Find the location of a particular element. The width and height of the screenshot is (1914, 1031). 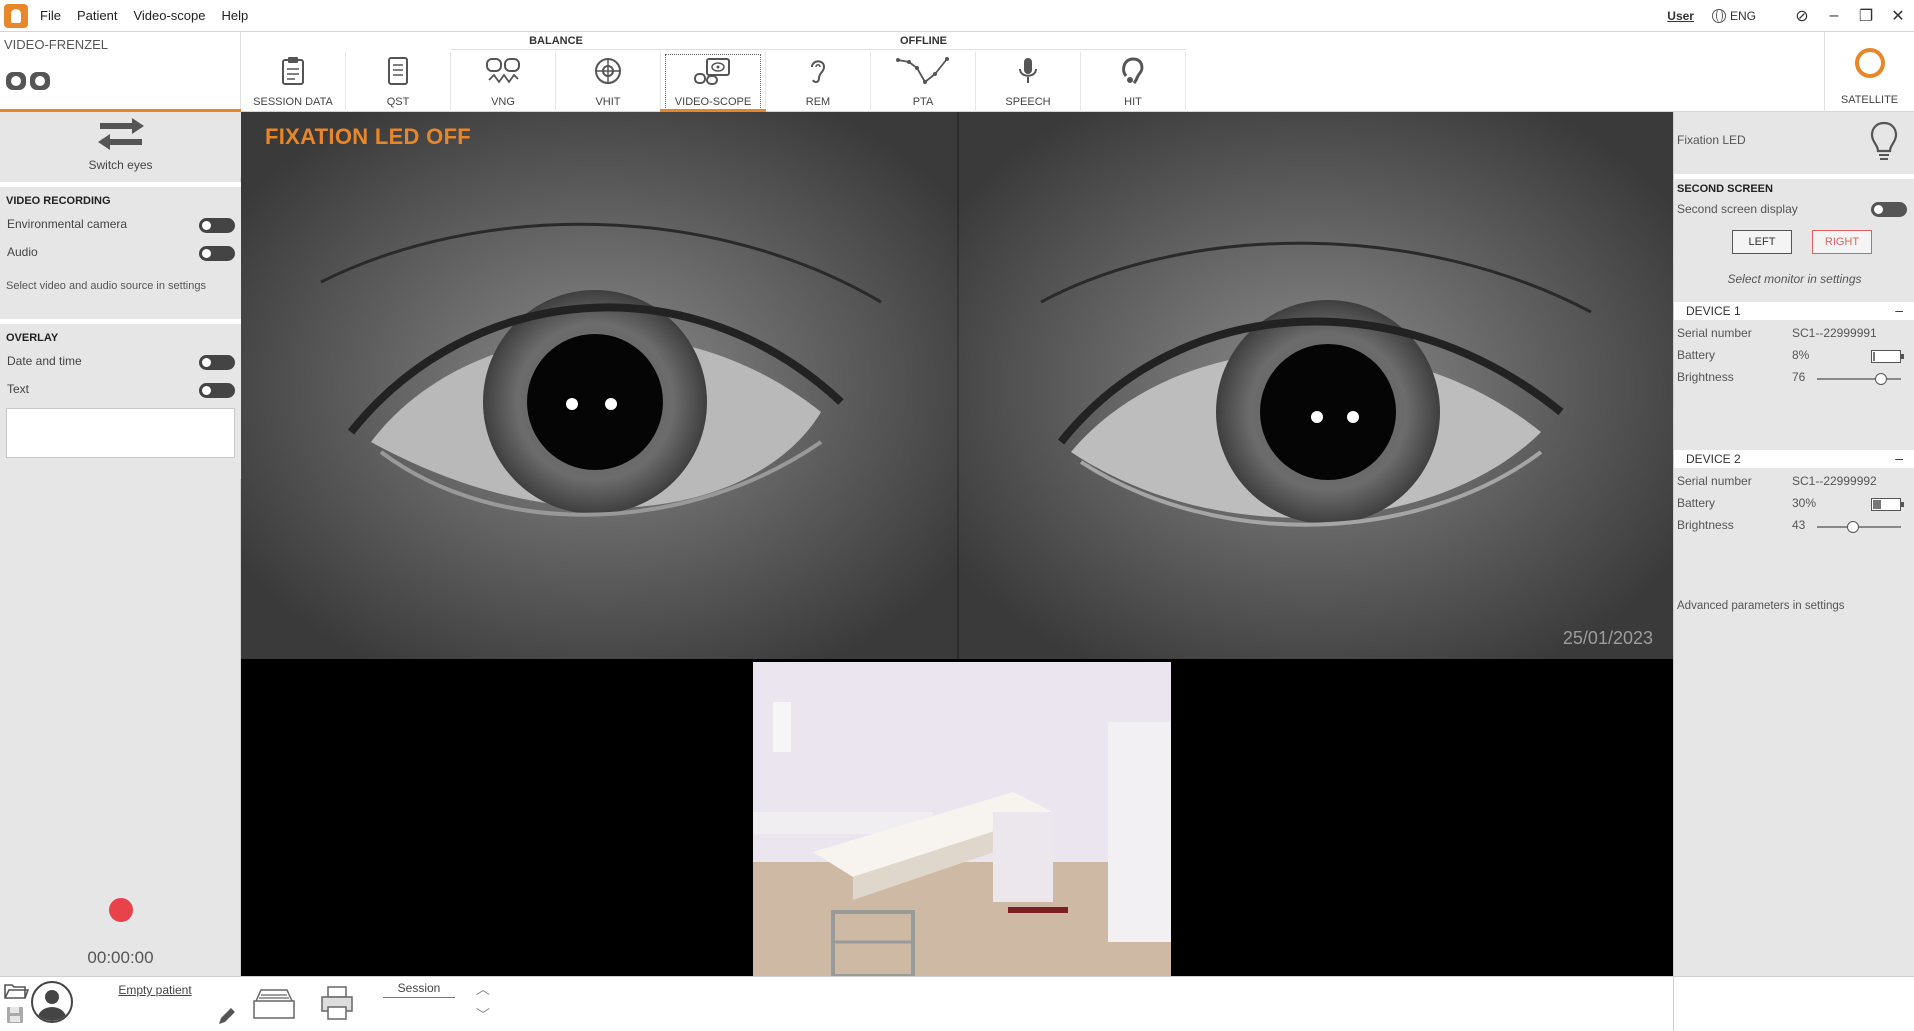

scroll-up-icon: ︿ is located at coordinates (483, 990).